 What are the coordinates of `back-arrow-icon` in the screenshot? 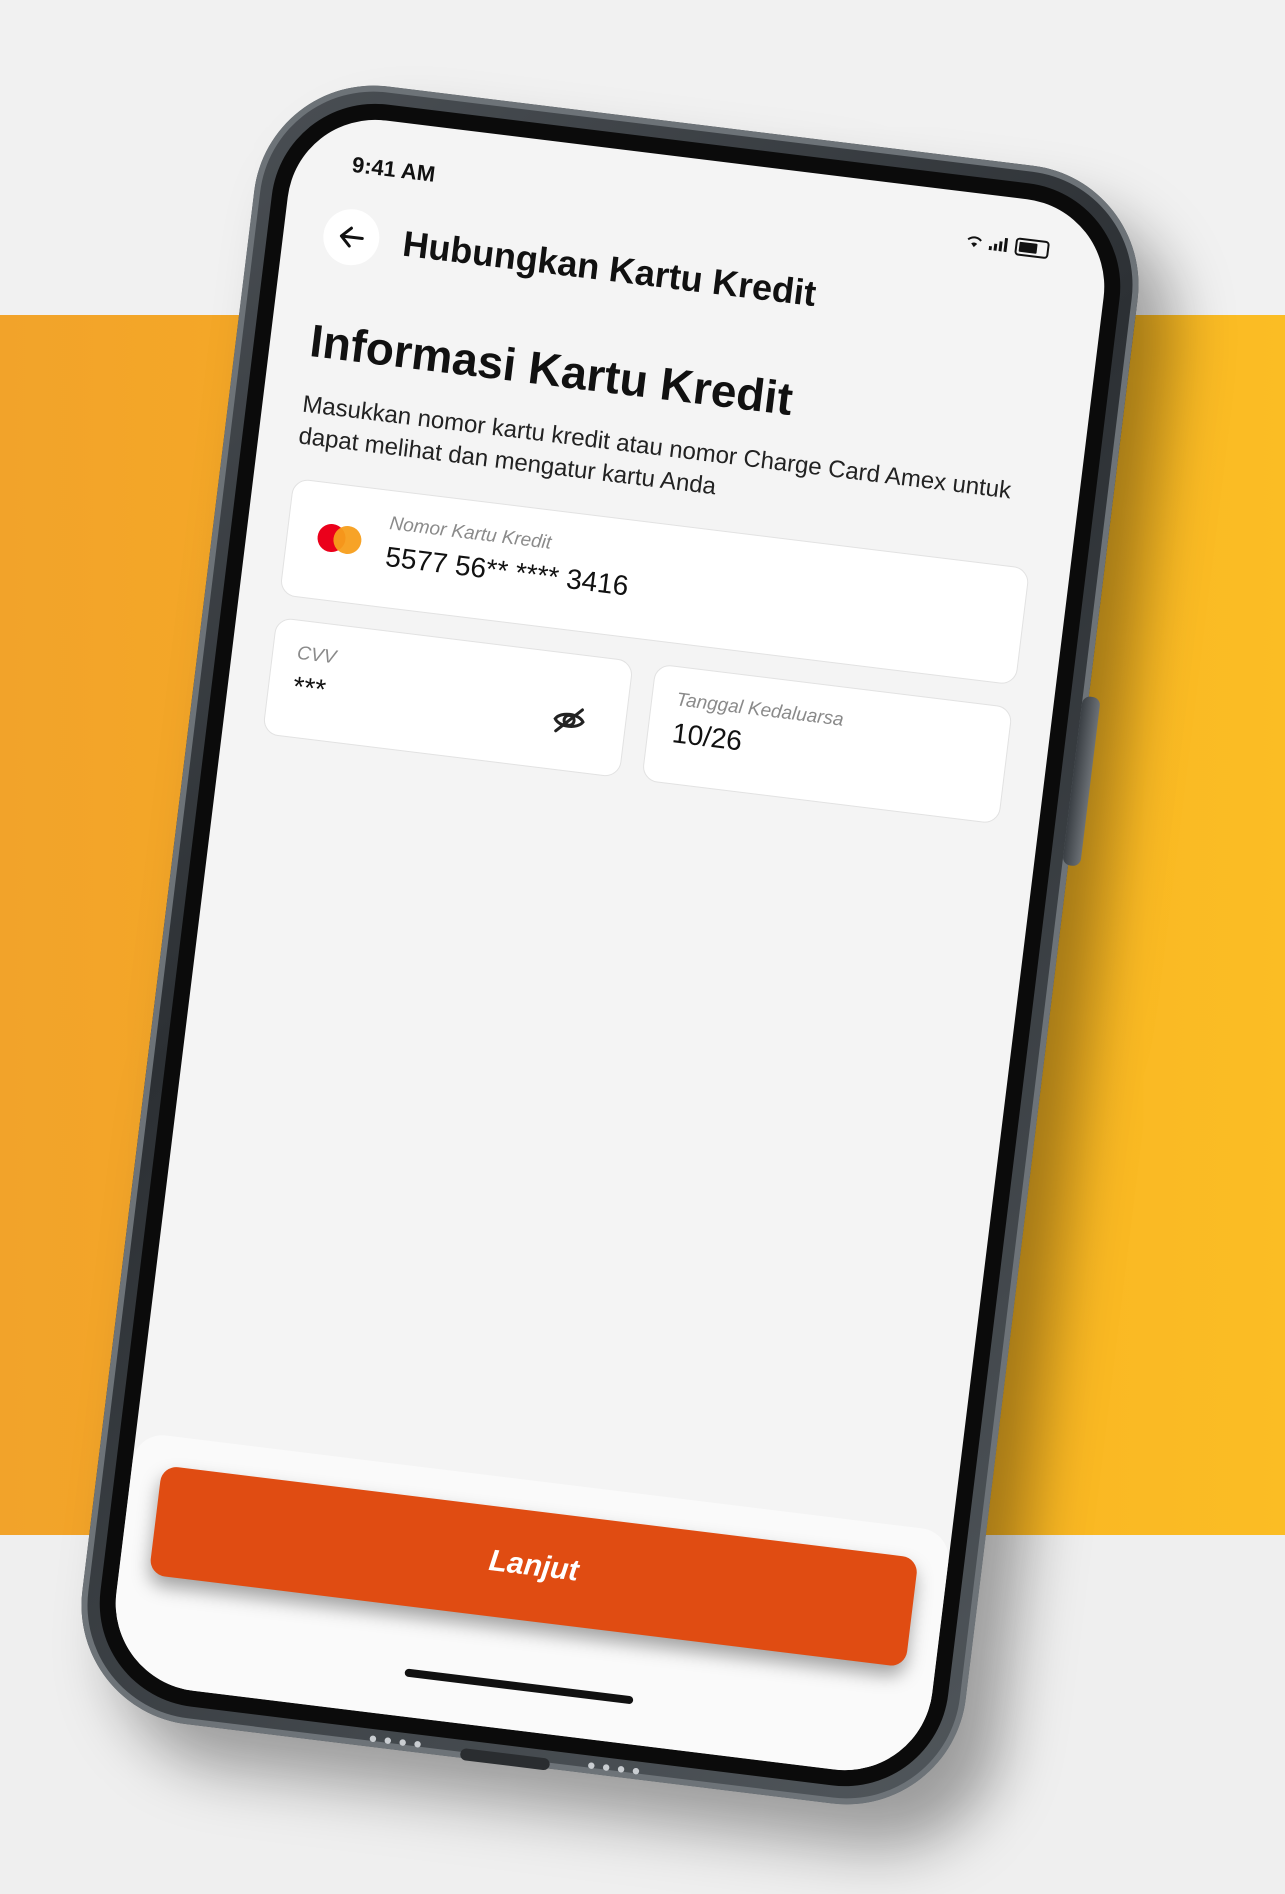 It's located at (351, 237).